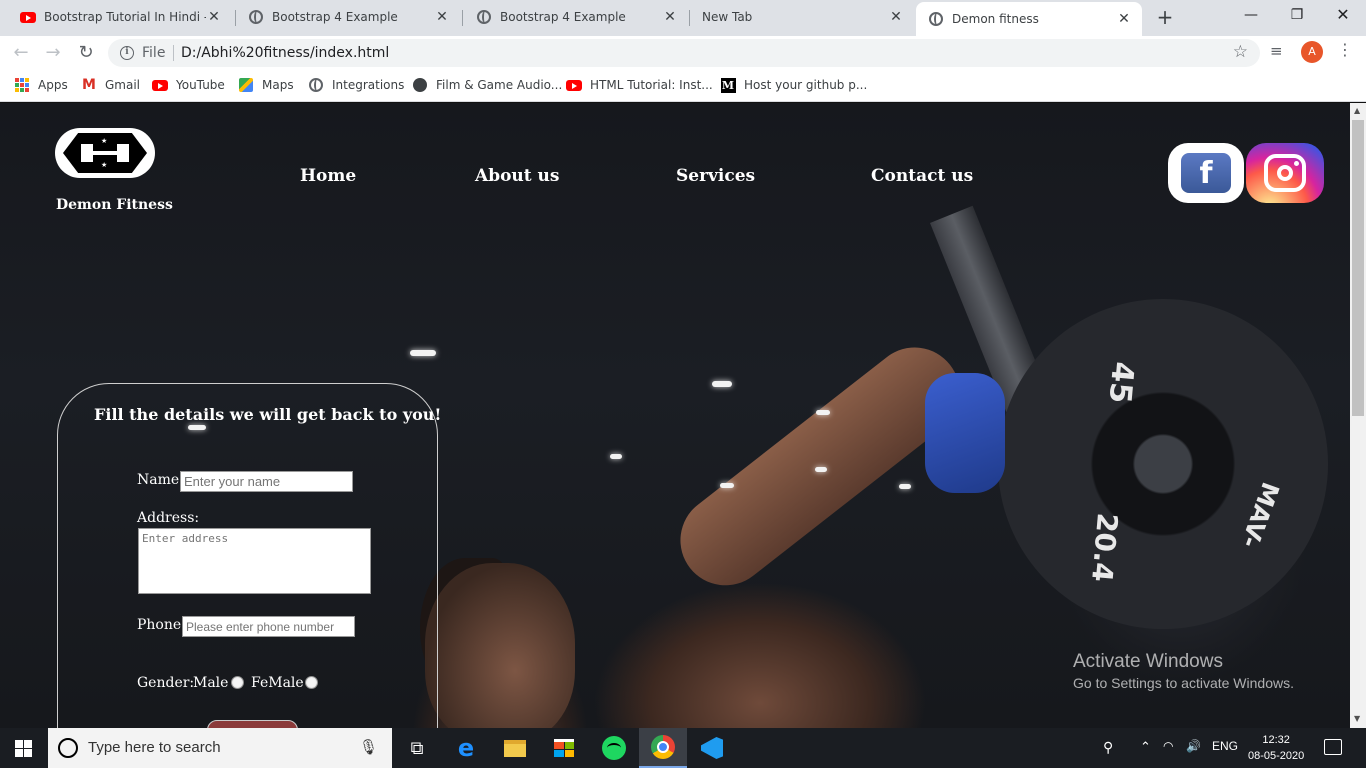 Image resolution: width=1366 pixels, height=768 pixels. Describe the element at coordinates (1193, 746) in the screenshot. I see `volume-icon: 🔊` at that location.